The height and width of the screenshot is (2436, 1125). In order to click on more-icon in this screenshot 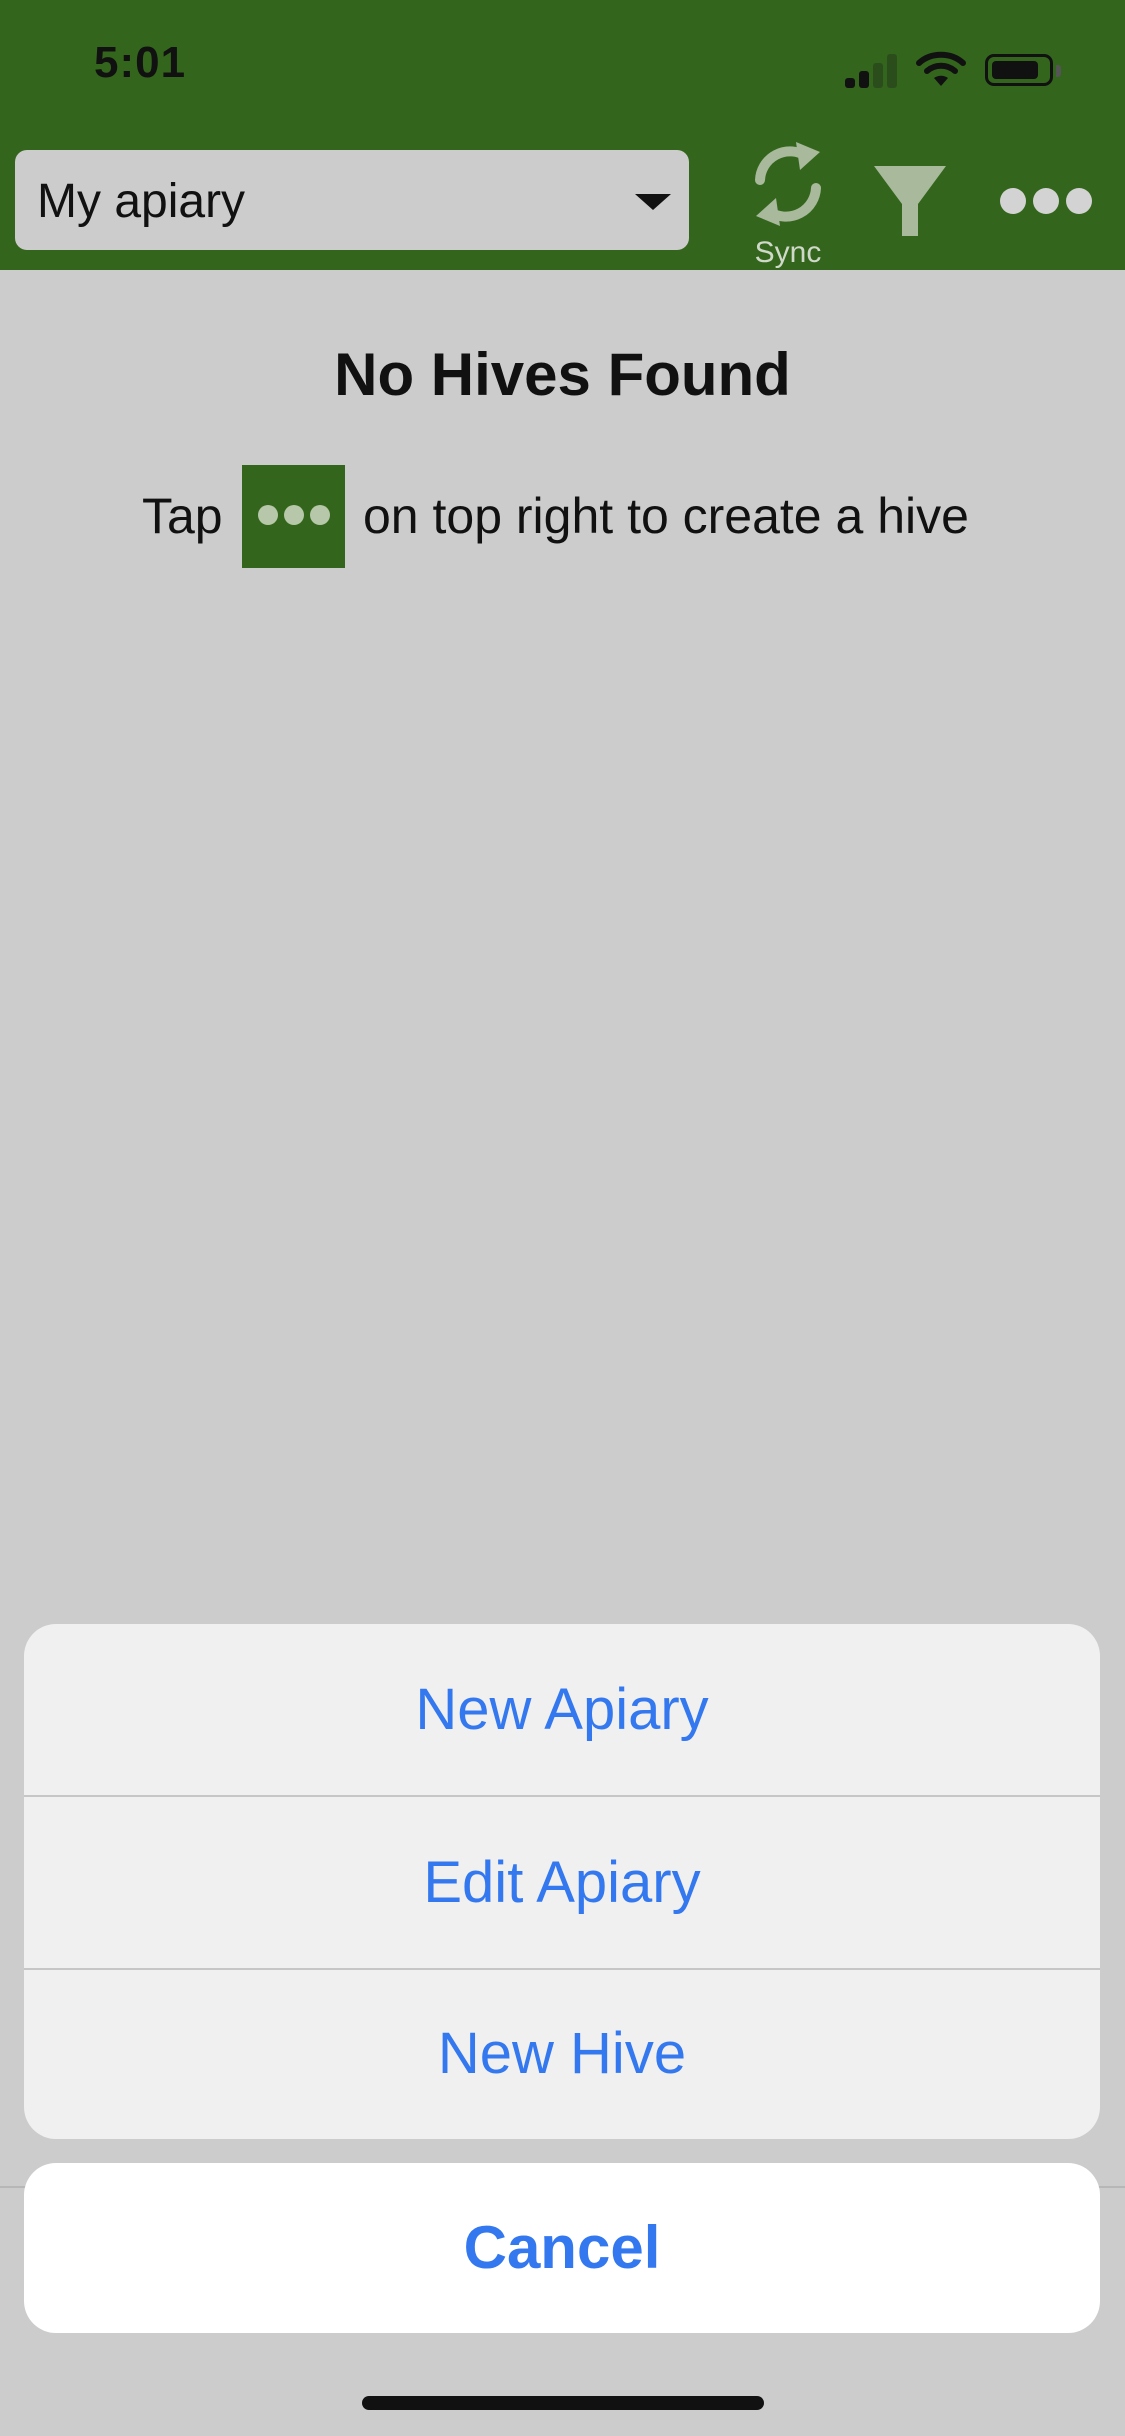, I will do `click(293, 516)`.